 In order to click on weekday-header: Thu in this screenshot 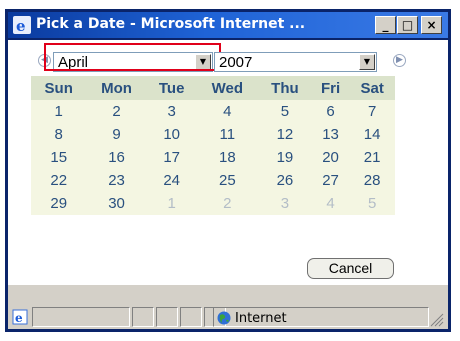, I will do `click(285, 88)`.